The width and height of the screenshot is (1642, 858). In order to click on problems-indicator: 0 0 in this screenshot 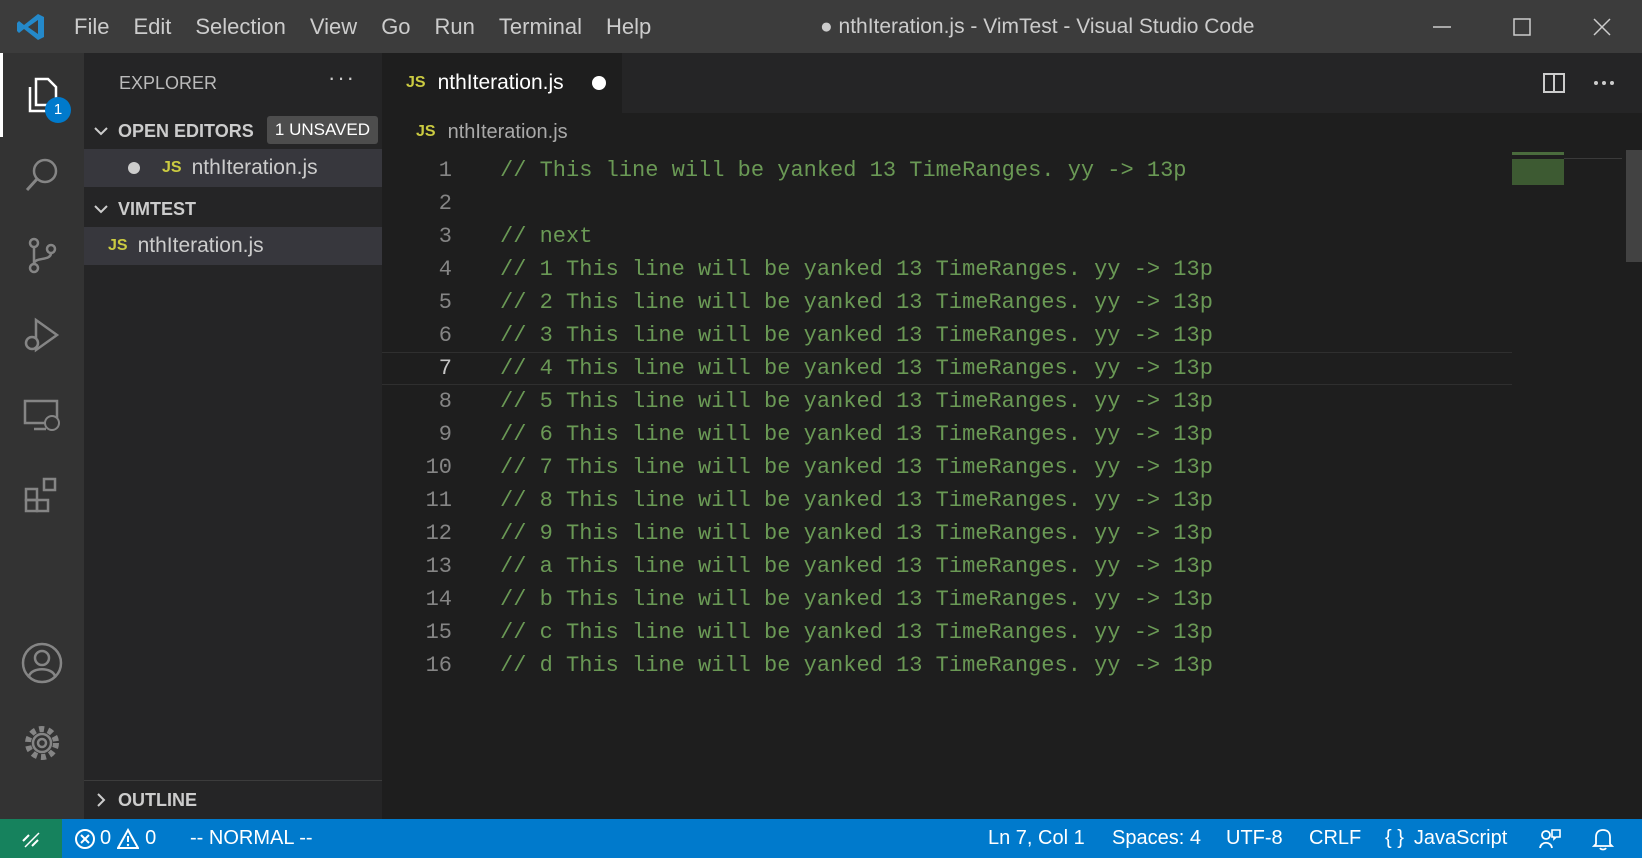, I will do `click(115, 838)`.